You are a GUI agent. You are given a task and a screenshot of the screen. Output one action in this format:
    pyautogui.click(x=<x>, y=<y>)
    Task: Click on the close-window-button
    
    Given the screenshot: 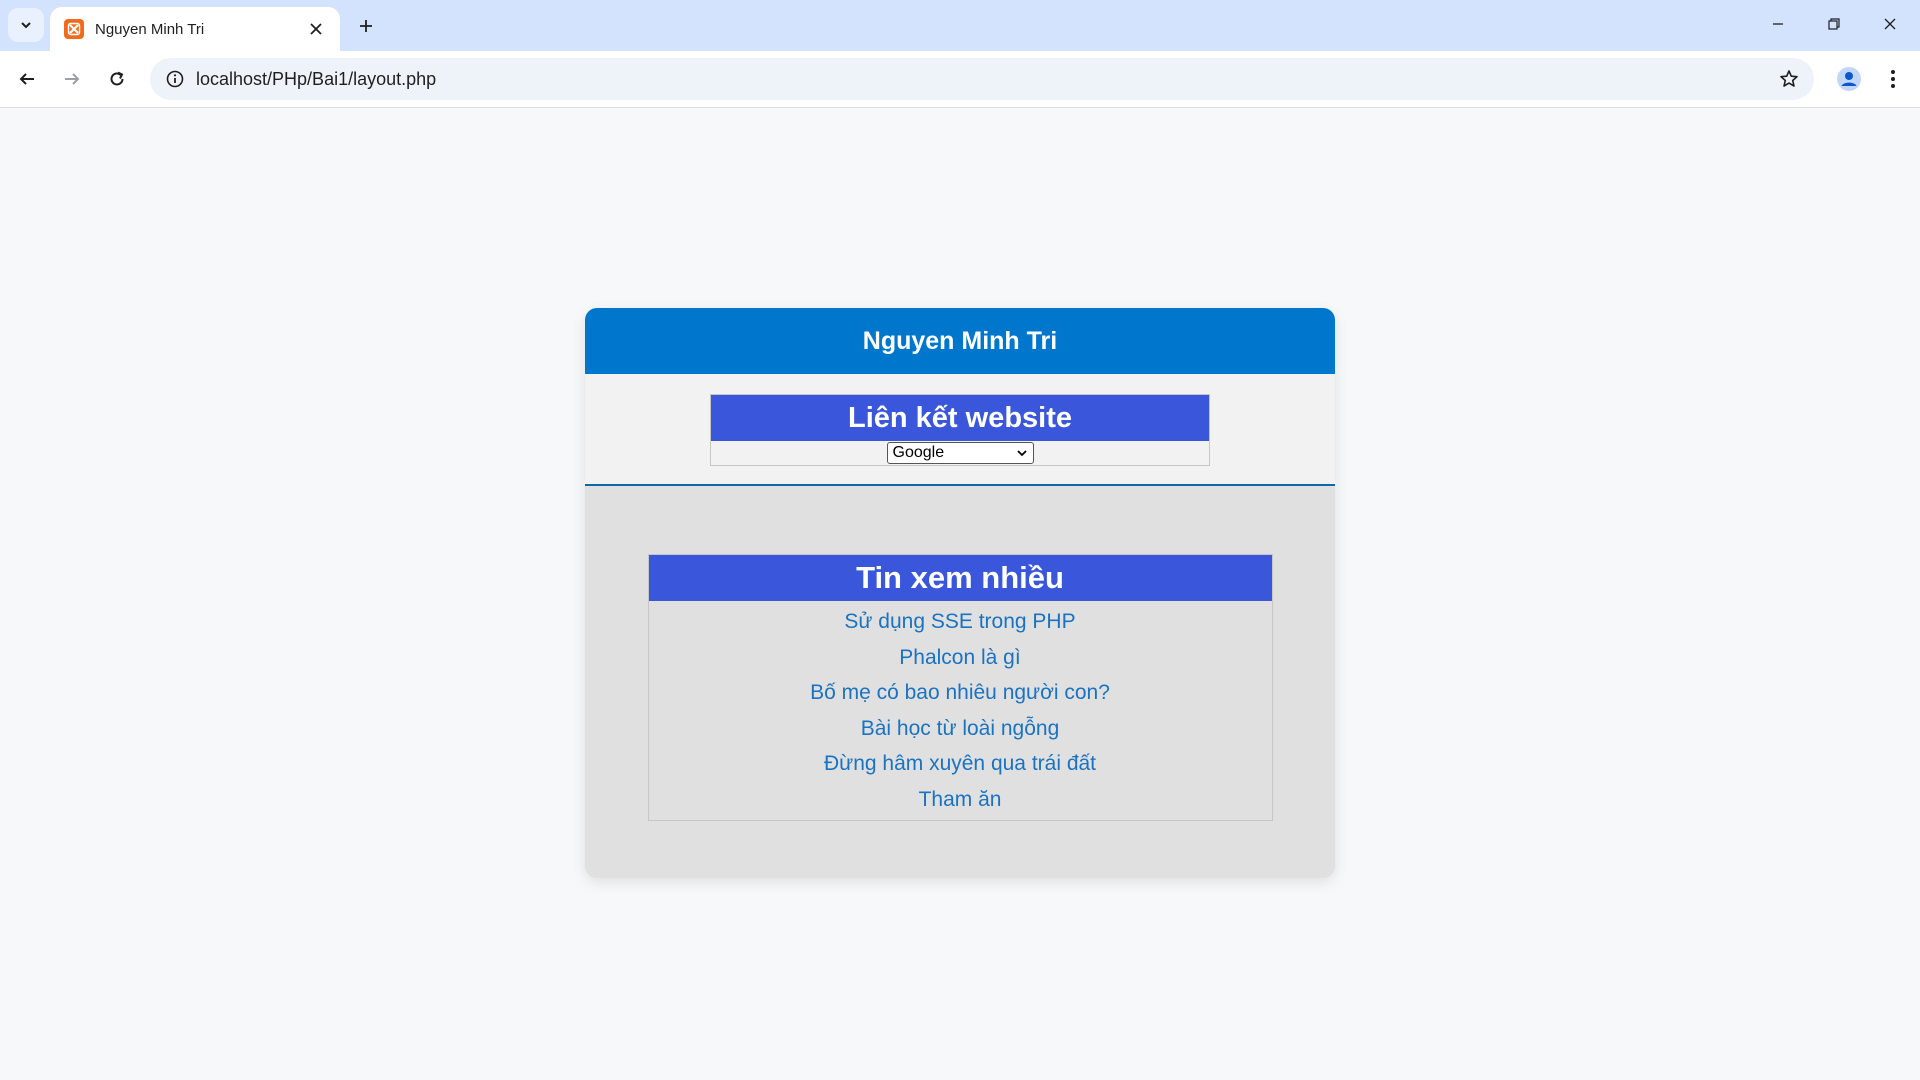 What is the action you would take?
    pyautogui.click(x=1890, y=24)
    